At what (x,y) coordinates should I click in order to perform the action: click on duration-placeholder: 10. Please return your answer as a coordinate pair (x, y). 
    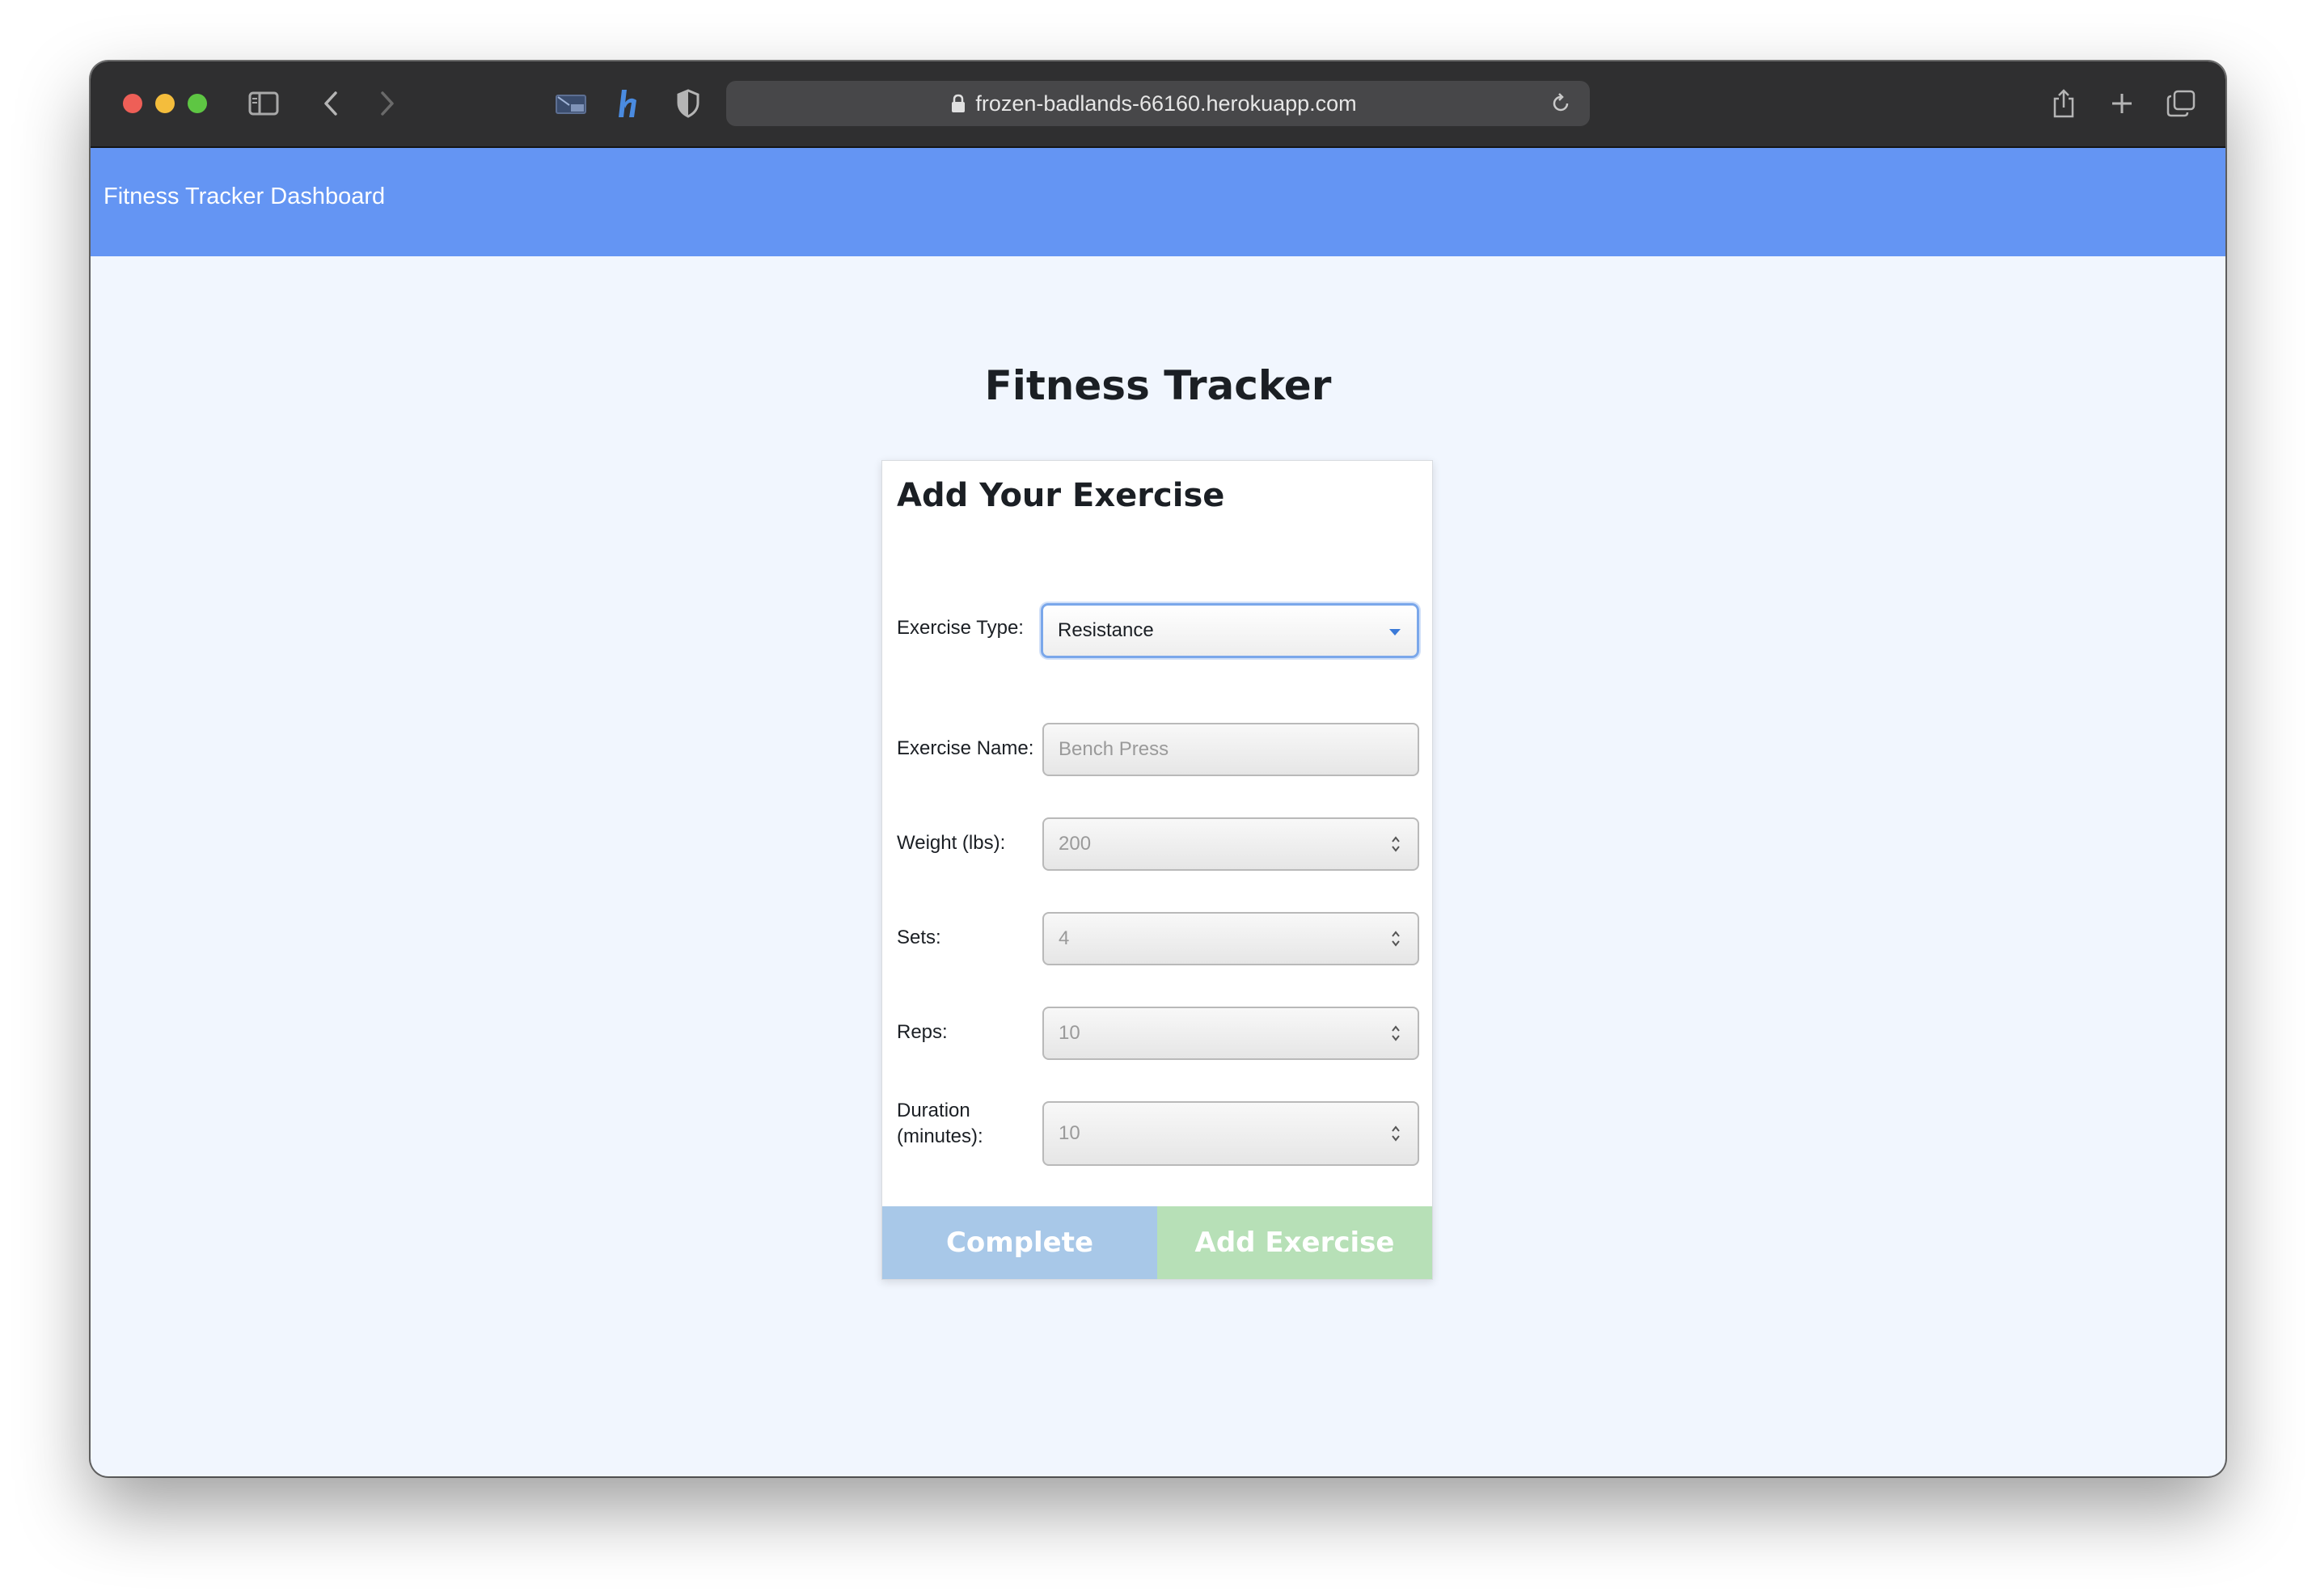
    Looking at the image, I should click on (1069, 1133).